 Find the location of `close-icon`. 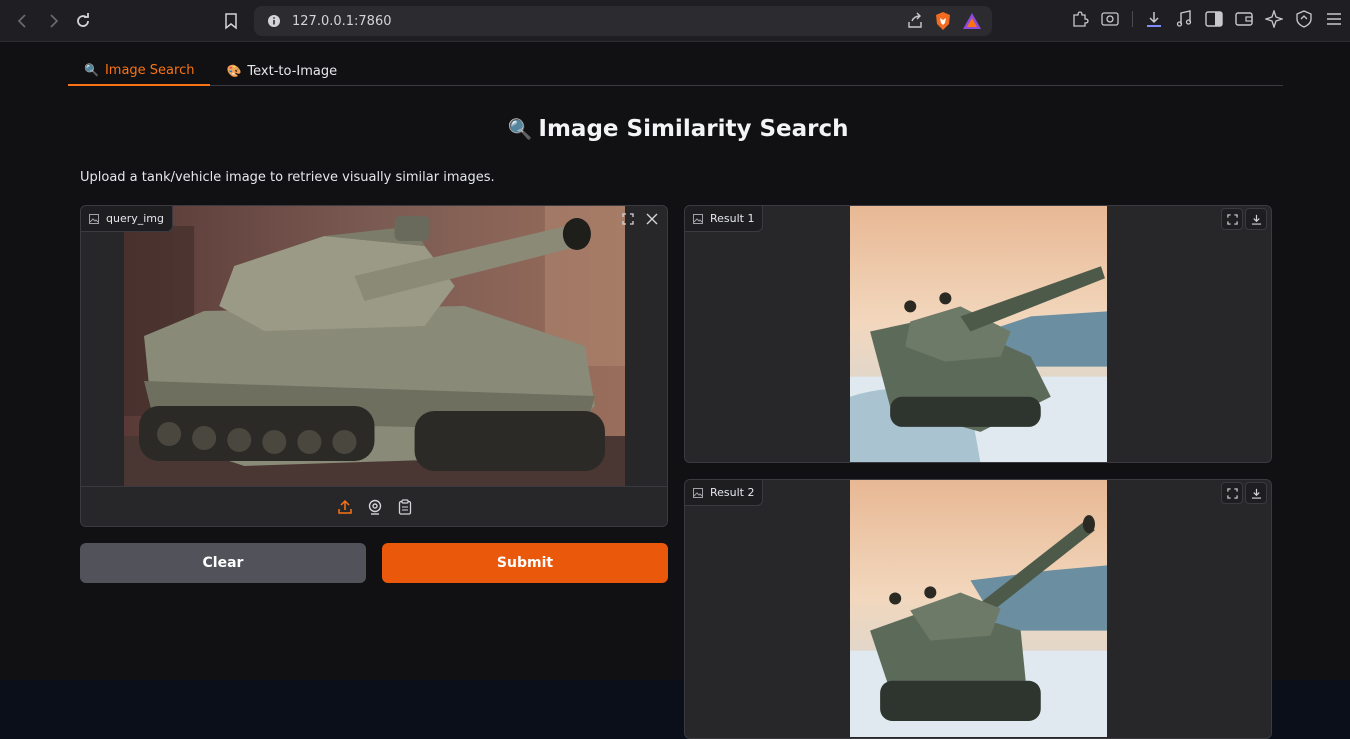

close-icon is located at coordinates (652, 219).